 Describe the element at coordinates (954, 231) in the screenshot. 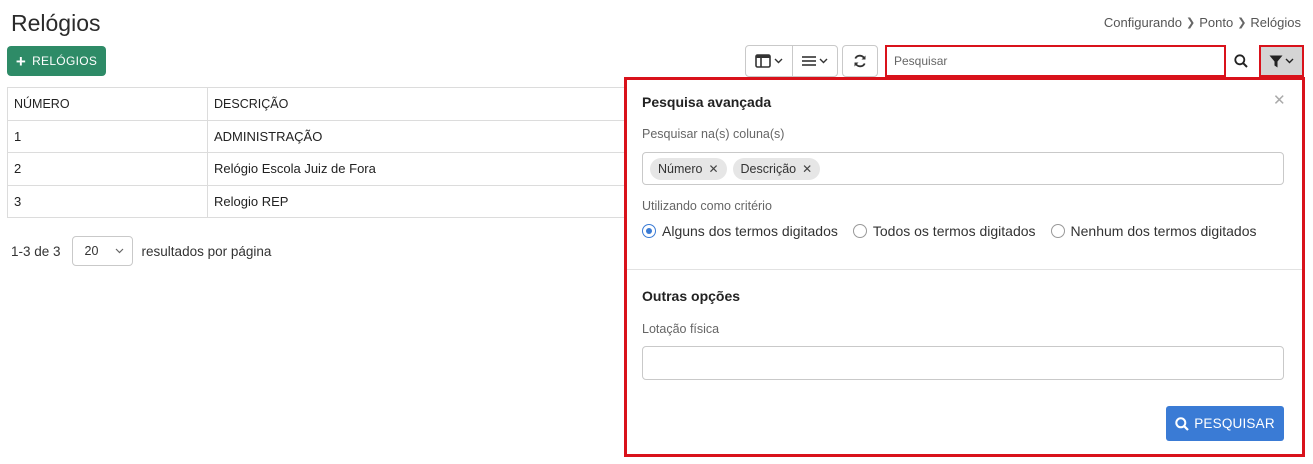

I see `criteria-option-label: Todos os termos digitados` at that location.